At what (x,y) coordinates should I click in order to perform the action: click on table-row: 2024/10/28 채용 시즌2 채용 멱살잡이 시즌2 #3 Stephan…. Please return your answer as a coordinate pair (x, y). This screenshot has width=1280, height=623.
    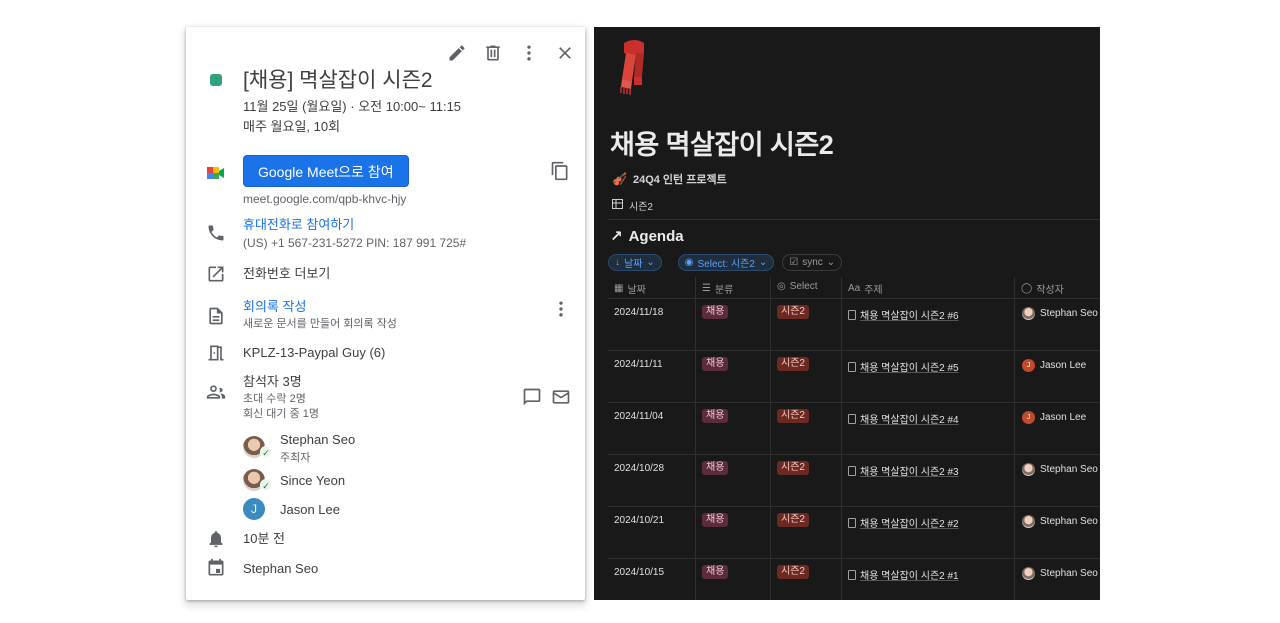
    Looking at the image, I should click on (854, 481).